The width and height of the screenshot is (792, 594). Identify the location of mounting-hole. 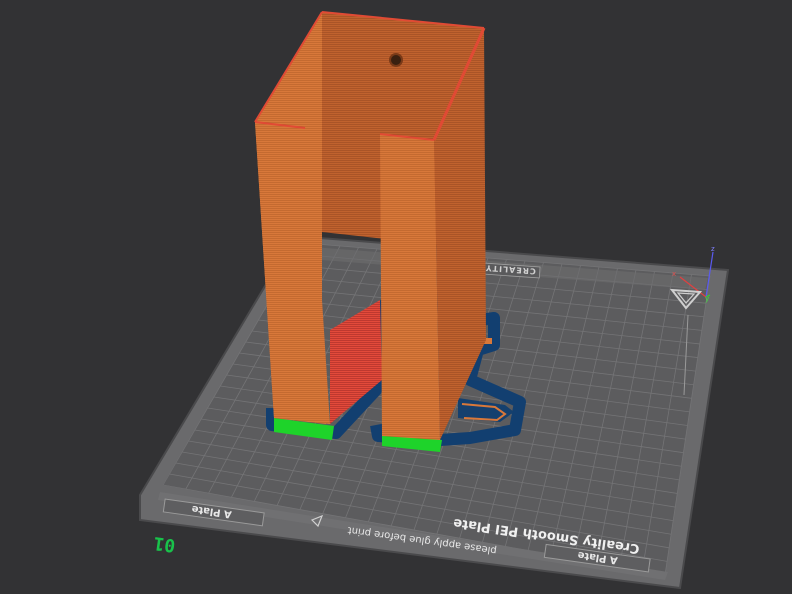
(396, 60).